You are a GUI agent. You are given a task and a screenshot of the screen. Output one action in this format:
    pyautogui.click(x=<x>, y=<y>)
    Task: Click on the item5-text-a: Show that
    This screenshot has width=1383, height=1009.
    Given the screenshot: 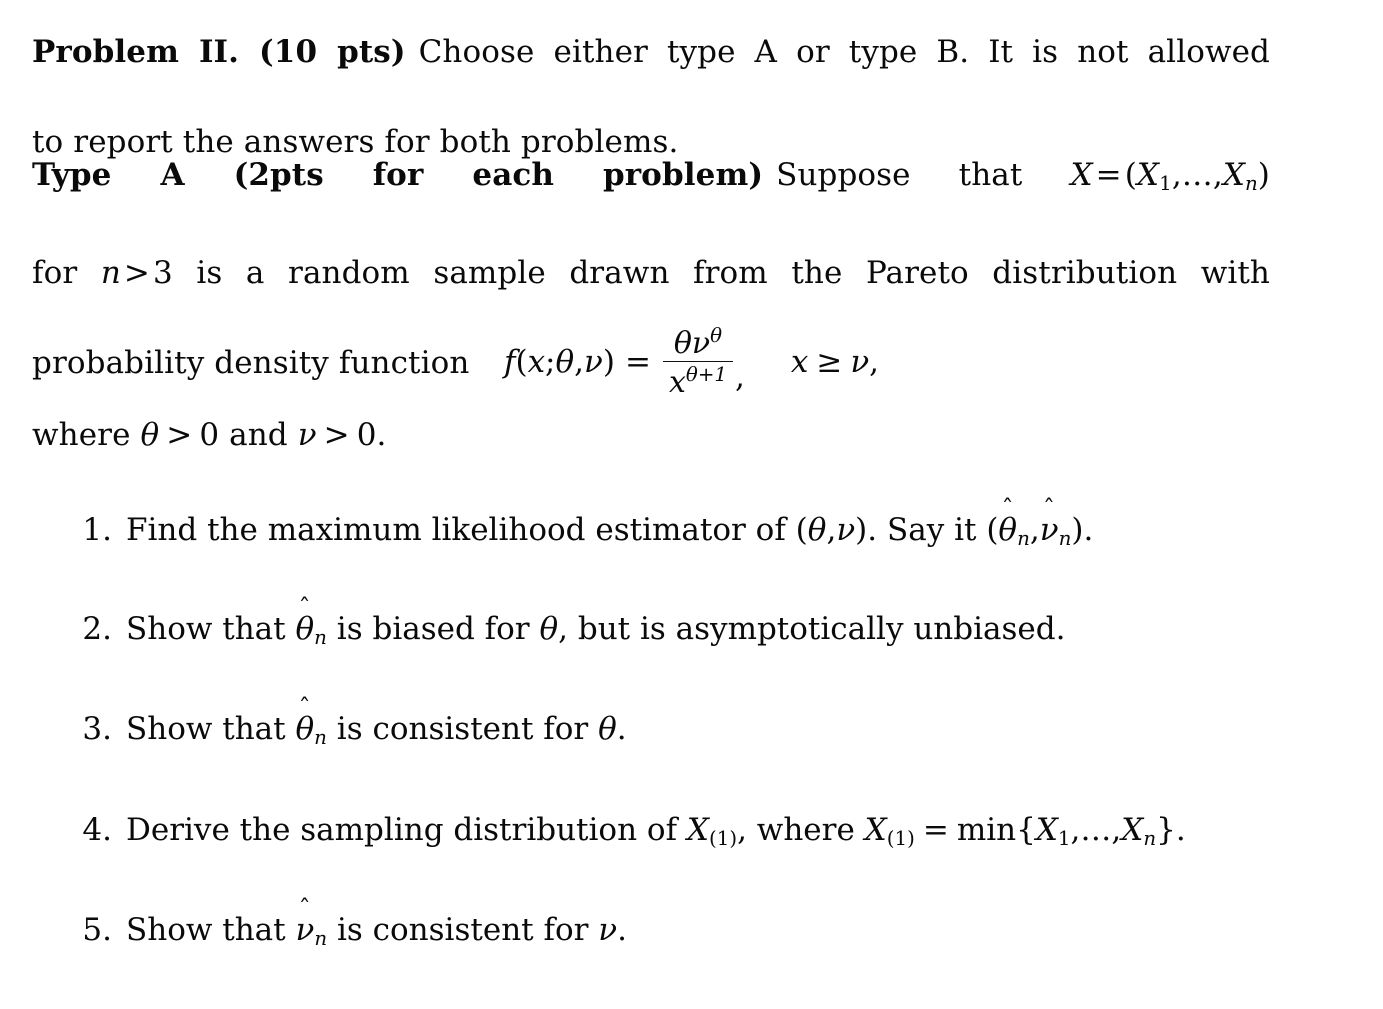 What is the action you would take?
    pyautogui.click(x=206, y=930)
    